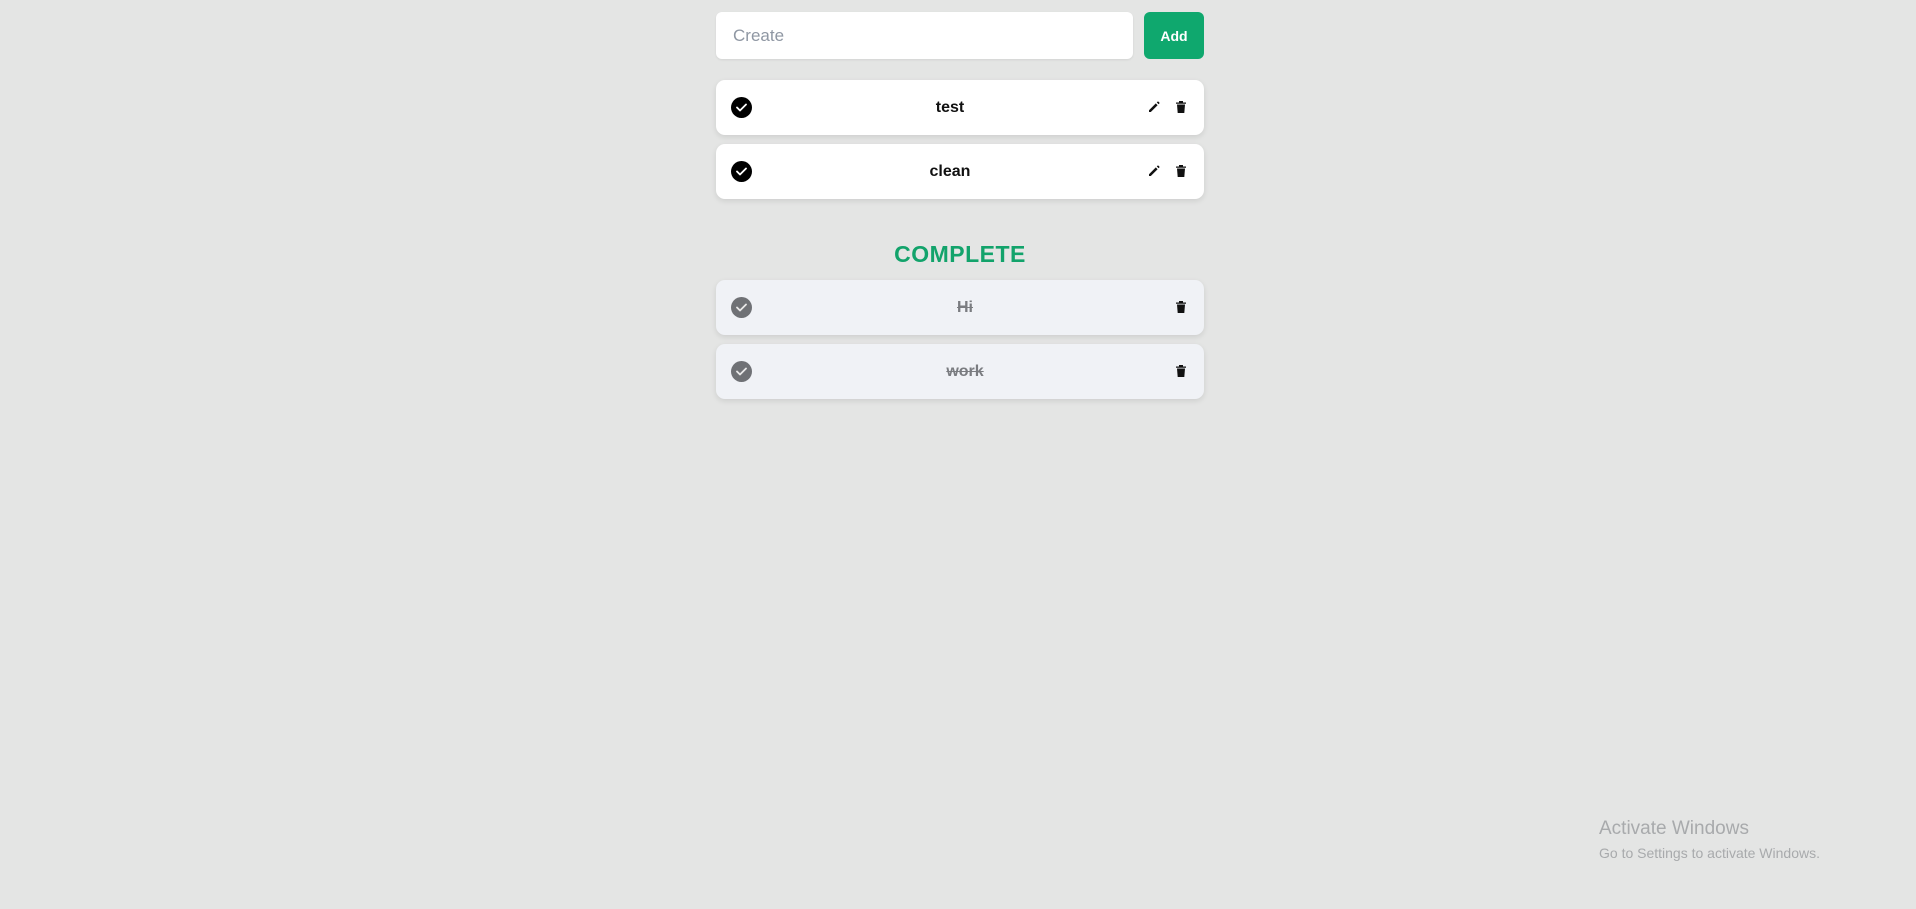 This screenshot has width=1916, height=909. What do you see at coordinates (950, 107) in the screenshot?
I see `todo-item-label: test` at bounding box center [950, 107].